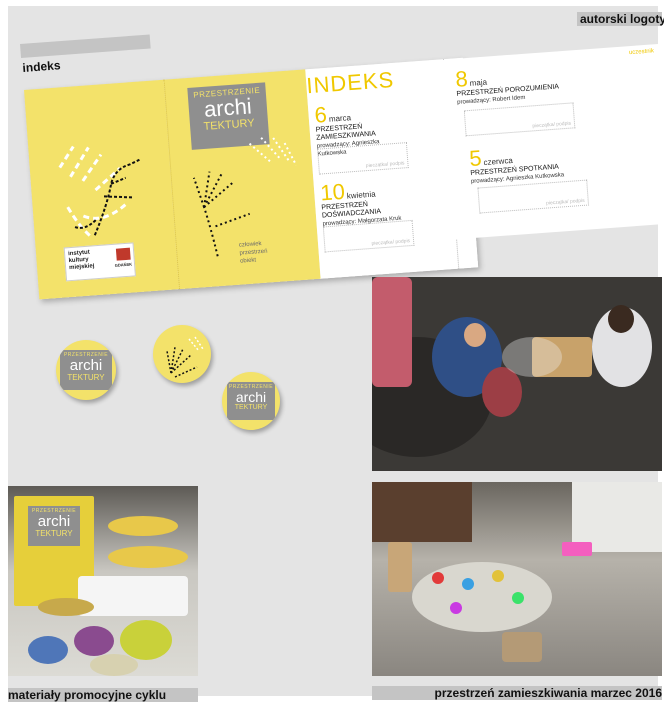  I want to click on panel-caption-3: obiekt, so click(248, 261).